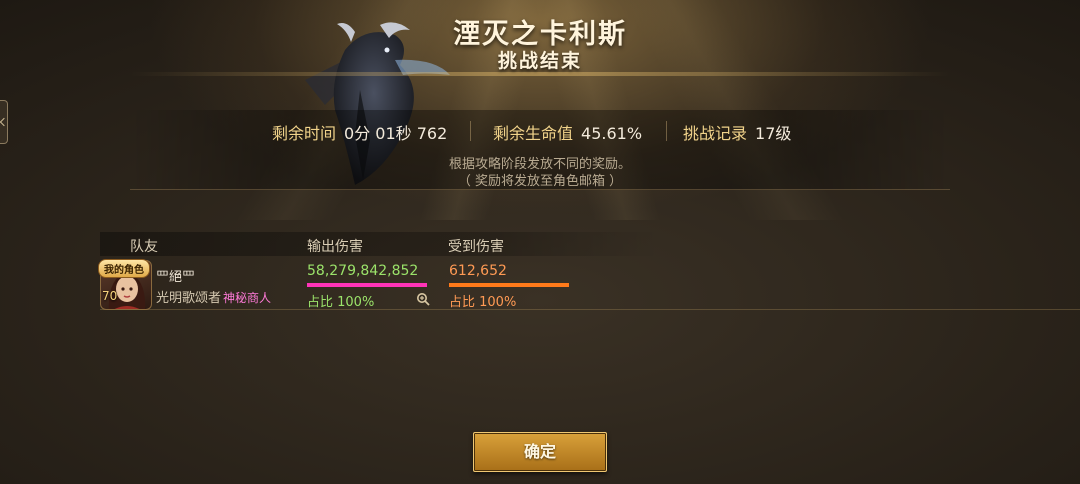  I want to click on damage-dealt-value: 58,279,842,852, so click(363, 271).